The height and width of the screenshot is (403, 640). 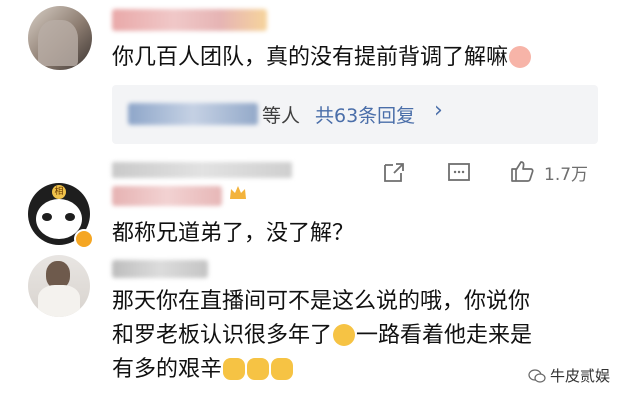 I want to click on comment-line-2b: 一路看着他走来是, so click(x=444, y=335).